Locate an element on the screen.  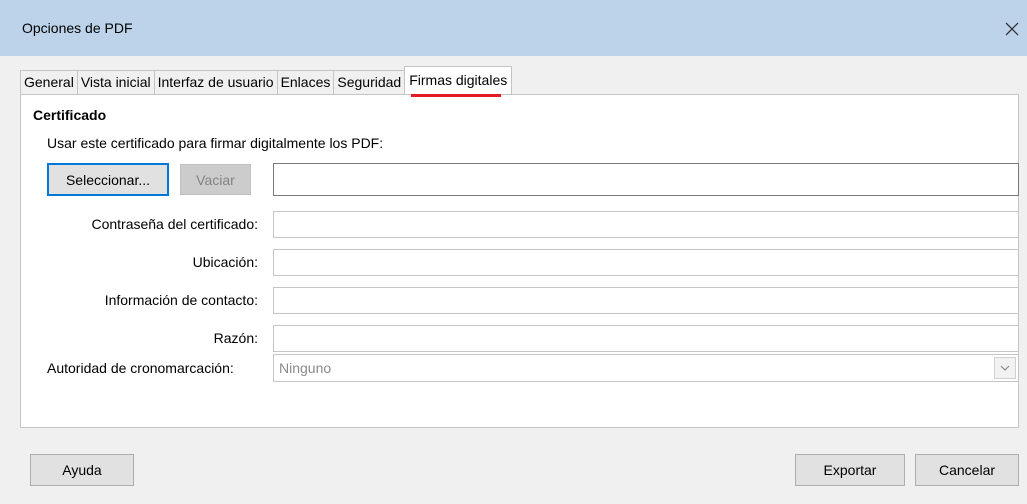
close-button is located at coordinates (1012, 29).